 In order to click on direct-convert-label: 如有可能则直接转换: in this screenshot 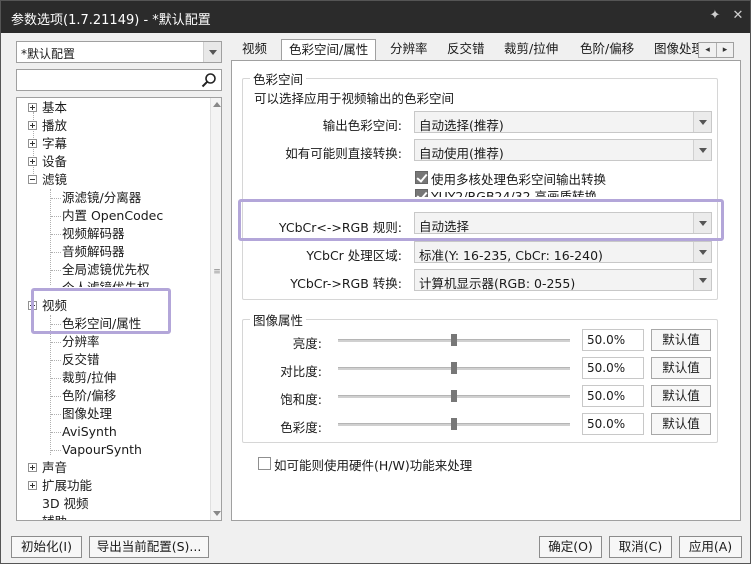, I will do `click(343, 153)`.